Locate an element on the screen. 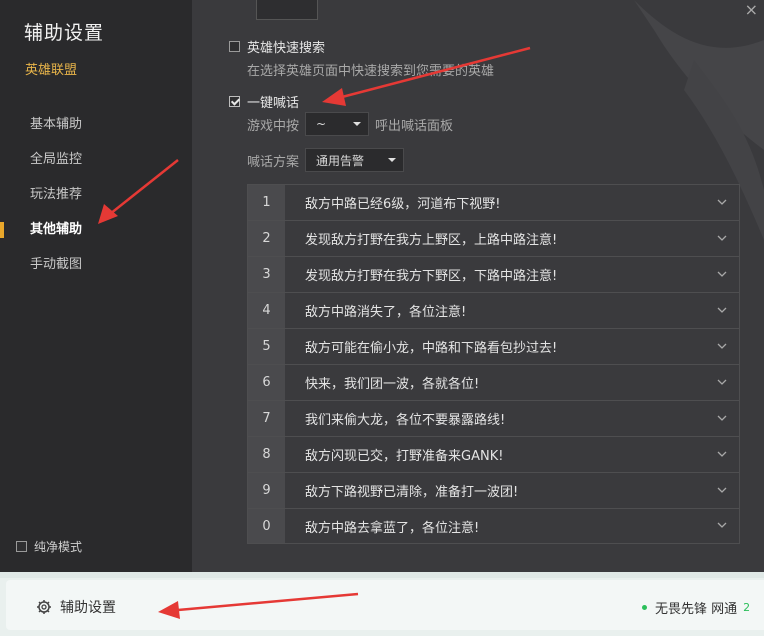 This screenshot has width=764, height=636. phrase-text: 我们来偷大龙，各位不要暴露路线! is located at coordinates (405, 420).